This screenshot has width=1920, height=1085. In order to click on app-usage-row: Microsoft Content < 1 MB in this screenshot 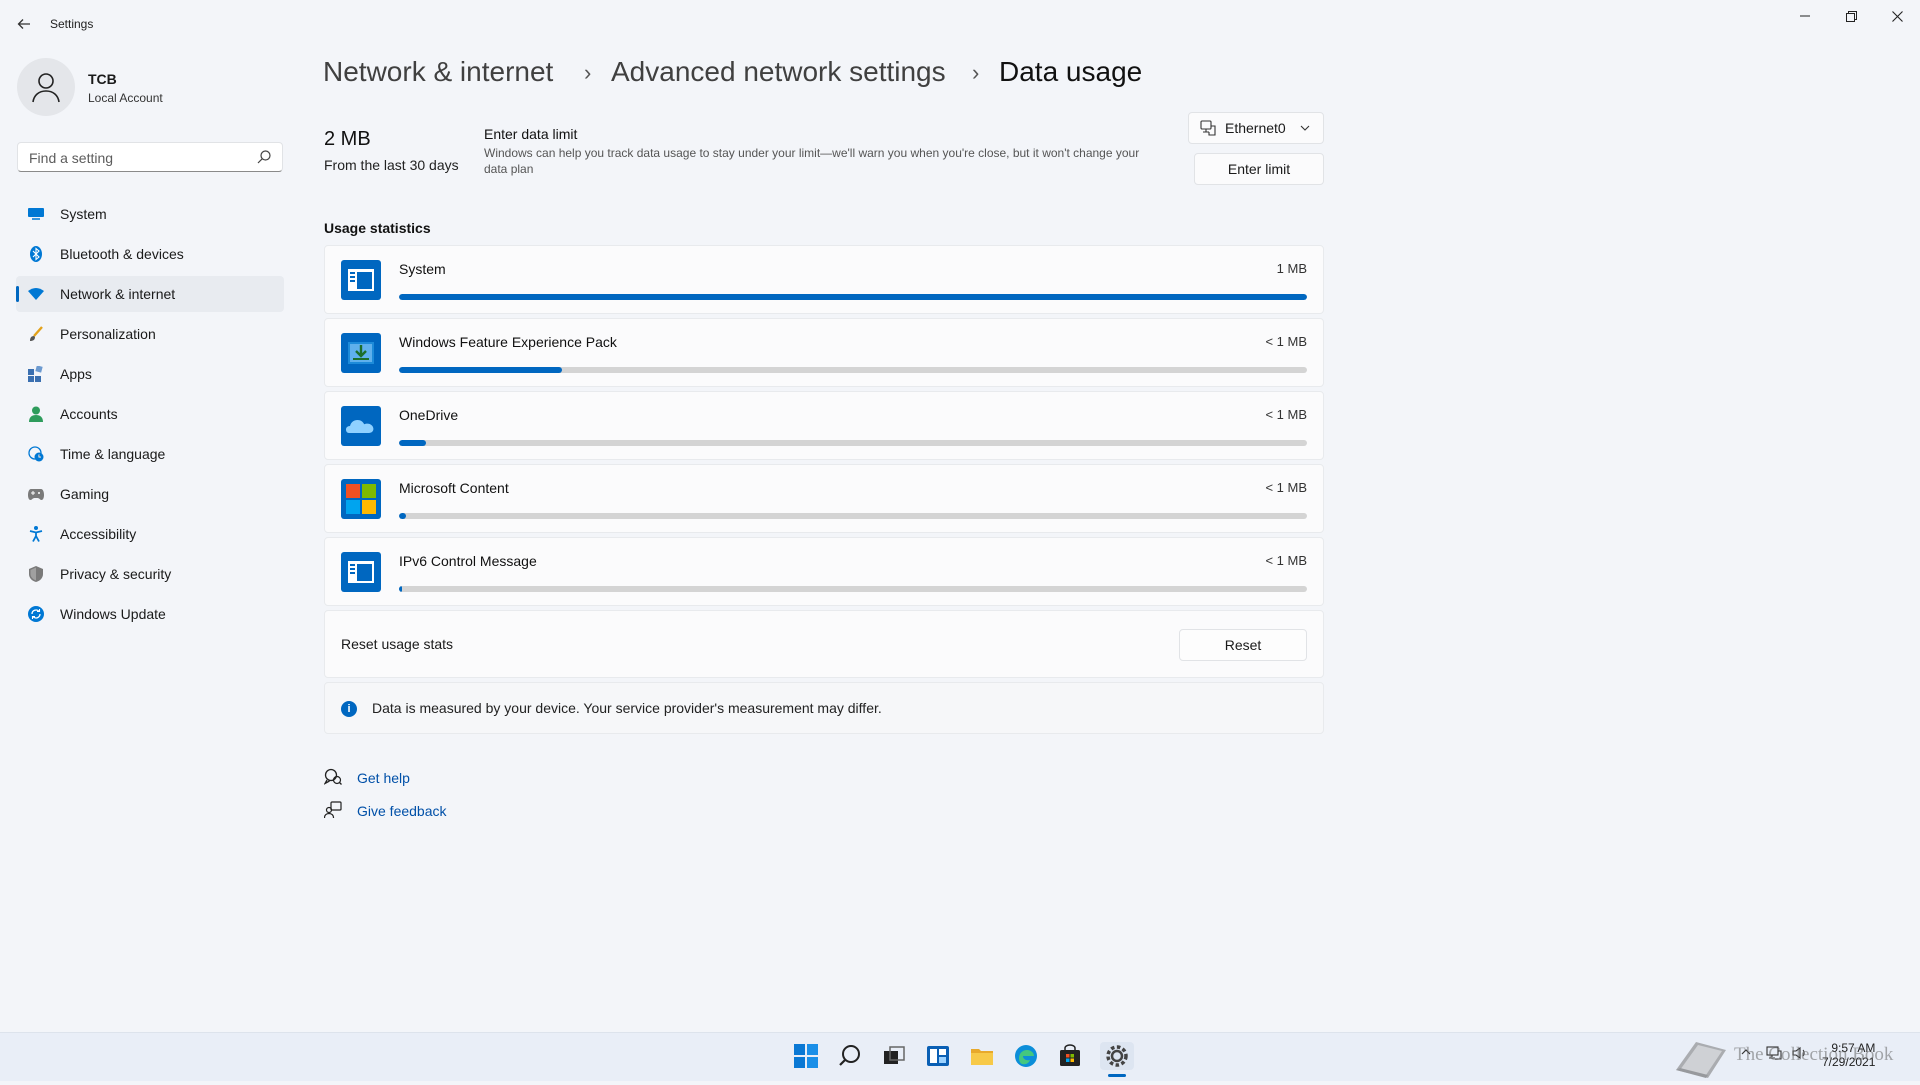, I will do `click(824, 498)`.